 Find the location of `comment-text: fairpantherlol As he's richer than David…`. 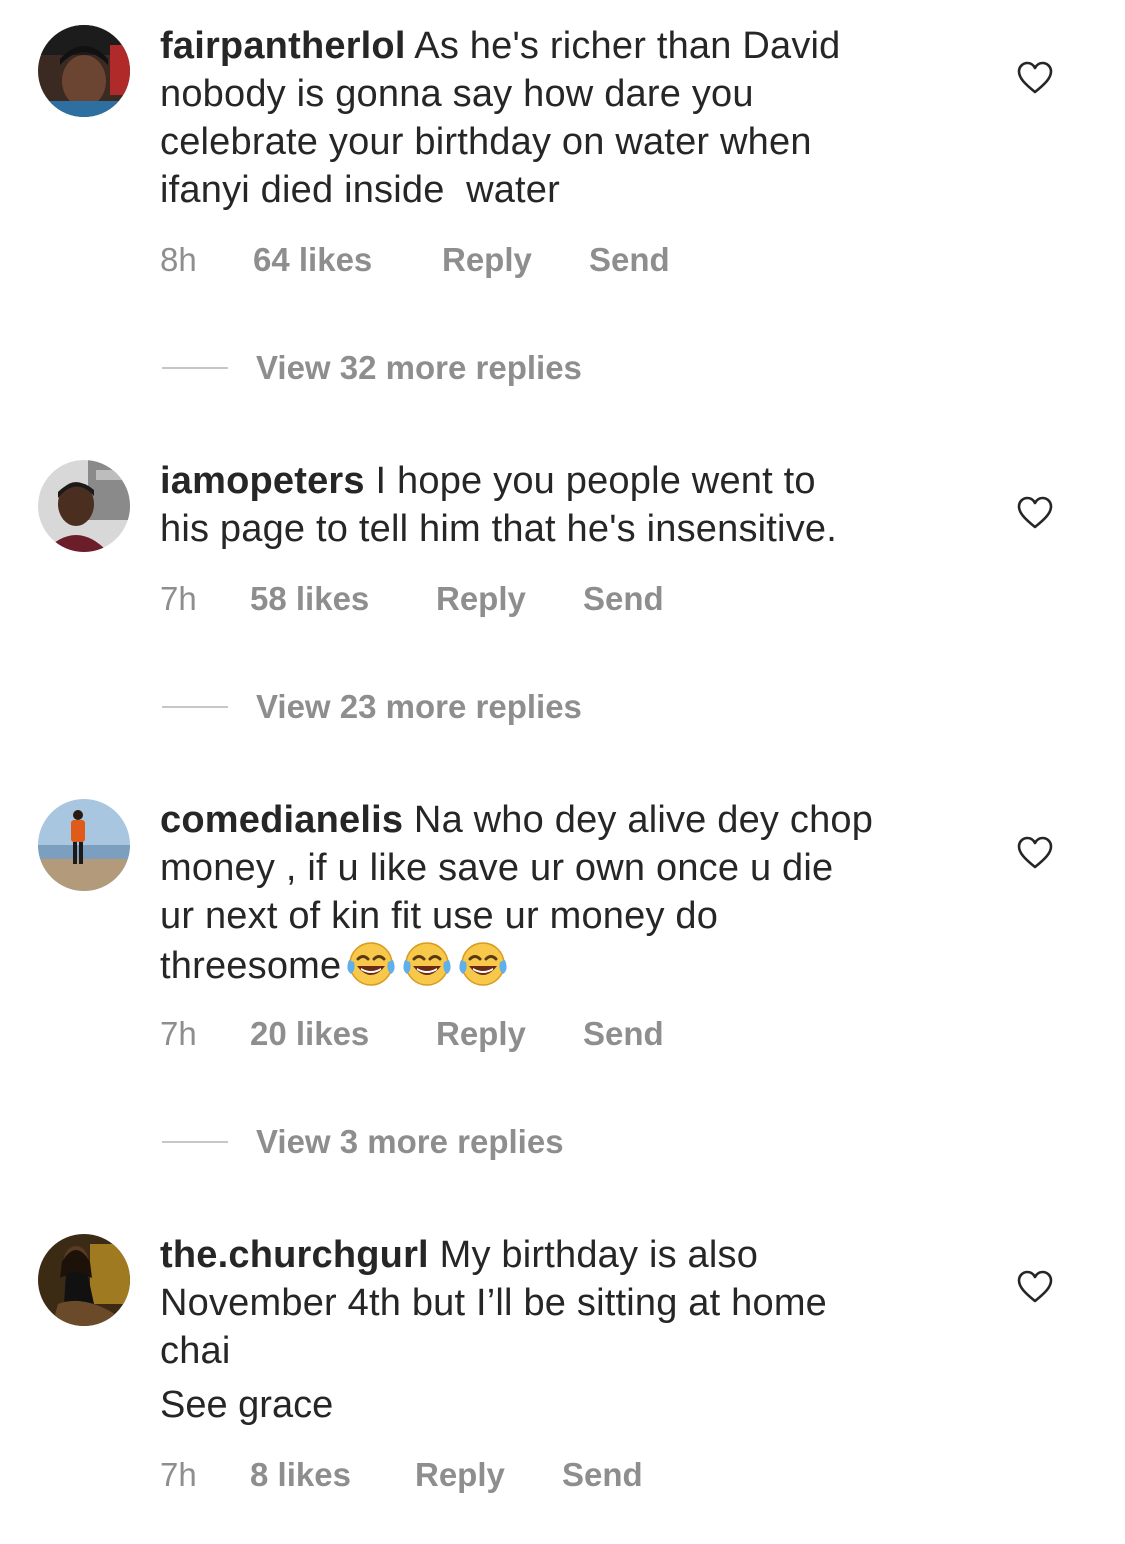

comment-text: fairpantherlol As he's richer than David… is located at coordinates (570, 118).